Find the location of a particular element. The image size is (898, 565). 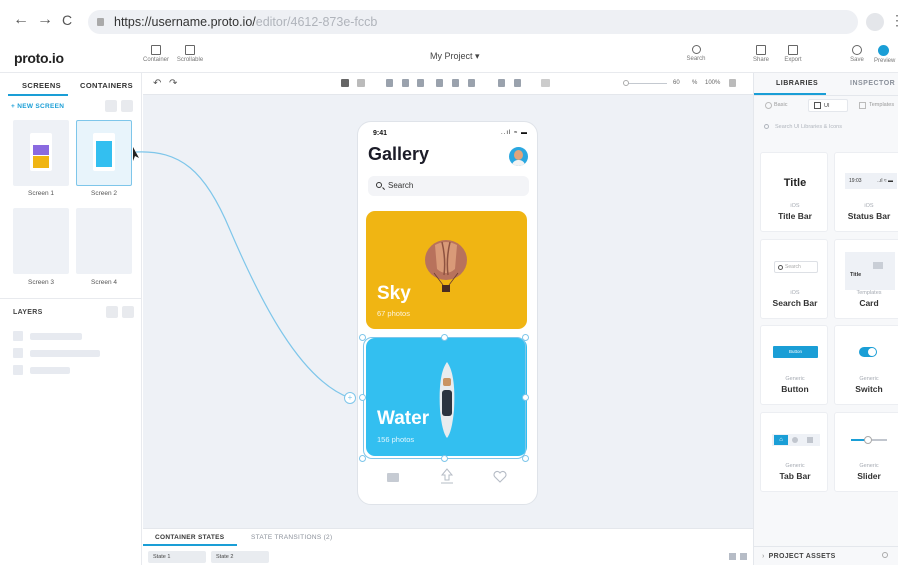

upload-icon is located at coordinates (447, 477).